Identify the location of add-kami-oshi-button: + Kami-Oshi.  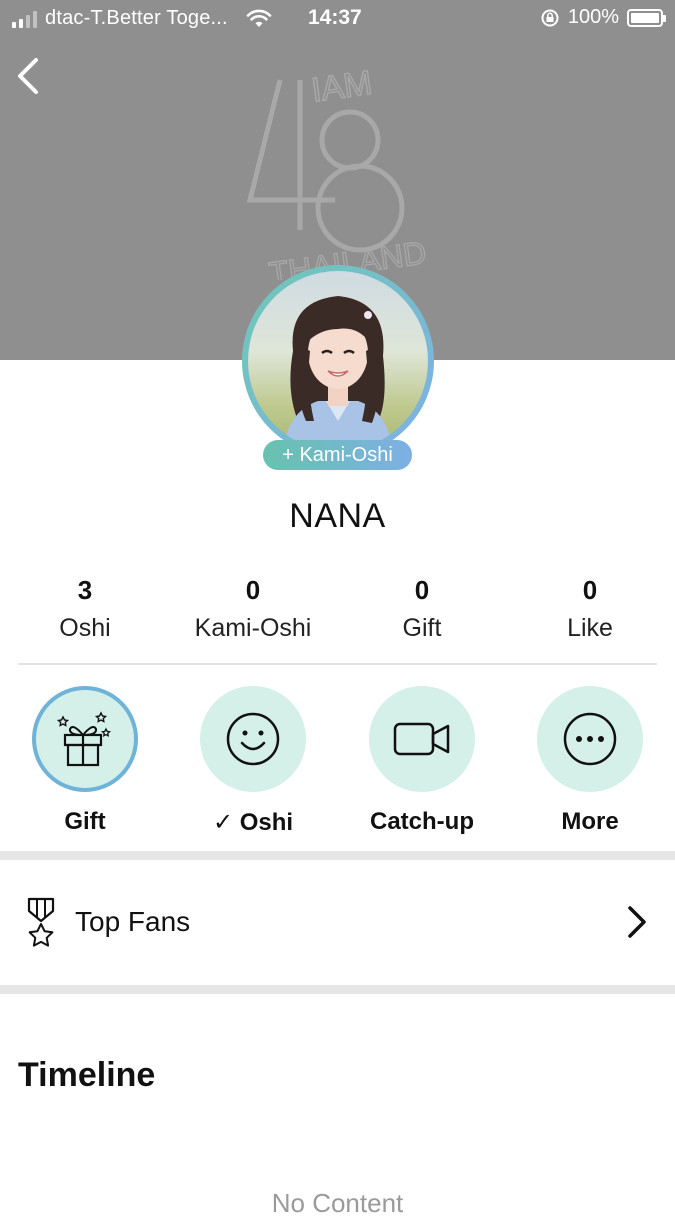
(337, 455).